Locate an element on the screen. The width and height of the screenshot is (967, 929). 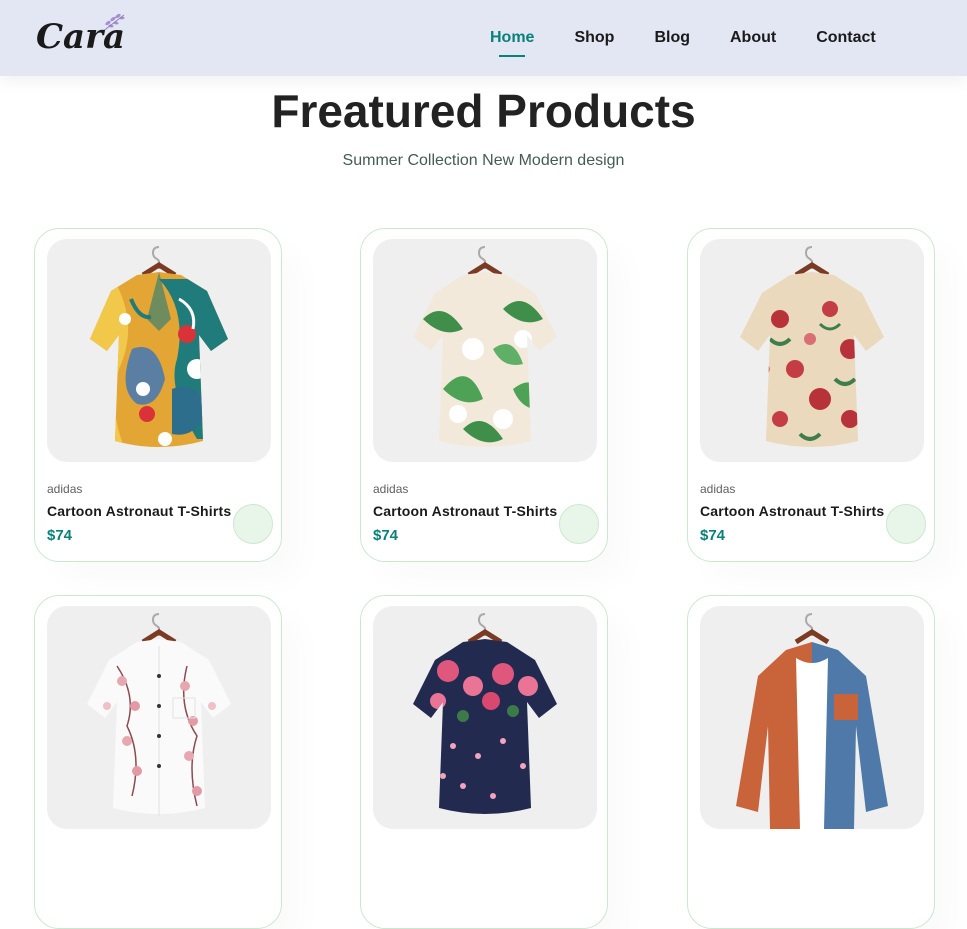
cara-logo: Cara is located at coordinates (84, 34).